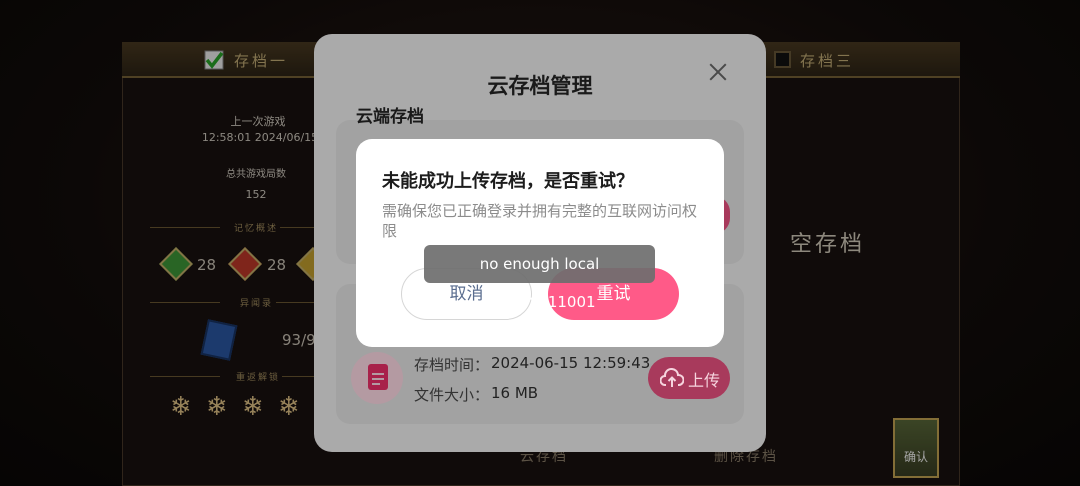  What do you see at coordinates (452, 395) in the screenshot?
I see `file-size-label: 文件大小：` at bounding box center [452, 395].